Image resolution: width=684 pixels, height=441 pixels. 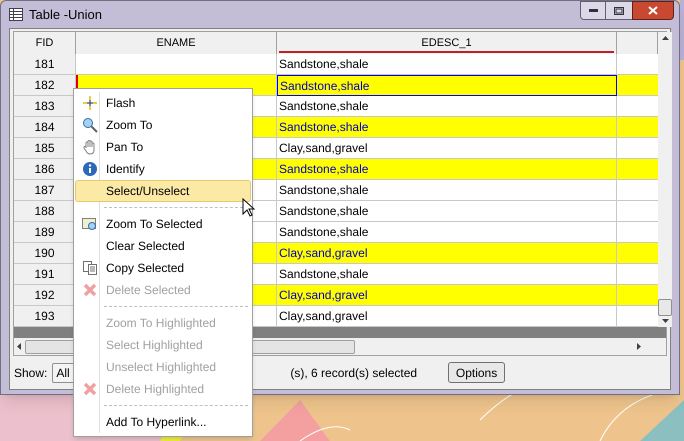 I want to click on menu-item: Clear Selected, so click(x=163, y=246).